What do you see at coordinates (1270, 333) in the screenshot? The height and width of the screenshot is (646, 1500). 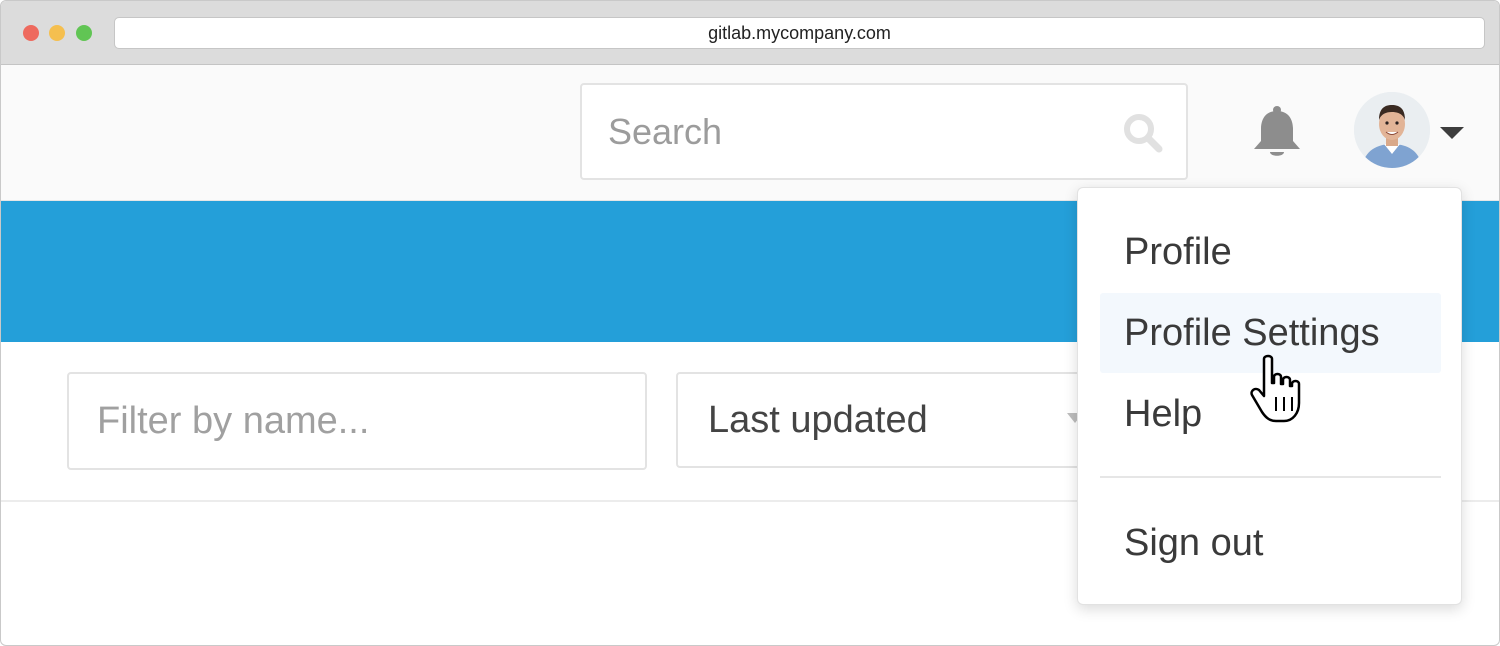 I see `menu-item-profile-settings: Profile Settings` at bounding box center [1270, 333].